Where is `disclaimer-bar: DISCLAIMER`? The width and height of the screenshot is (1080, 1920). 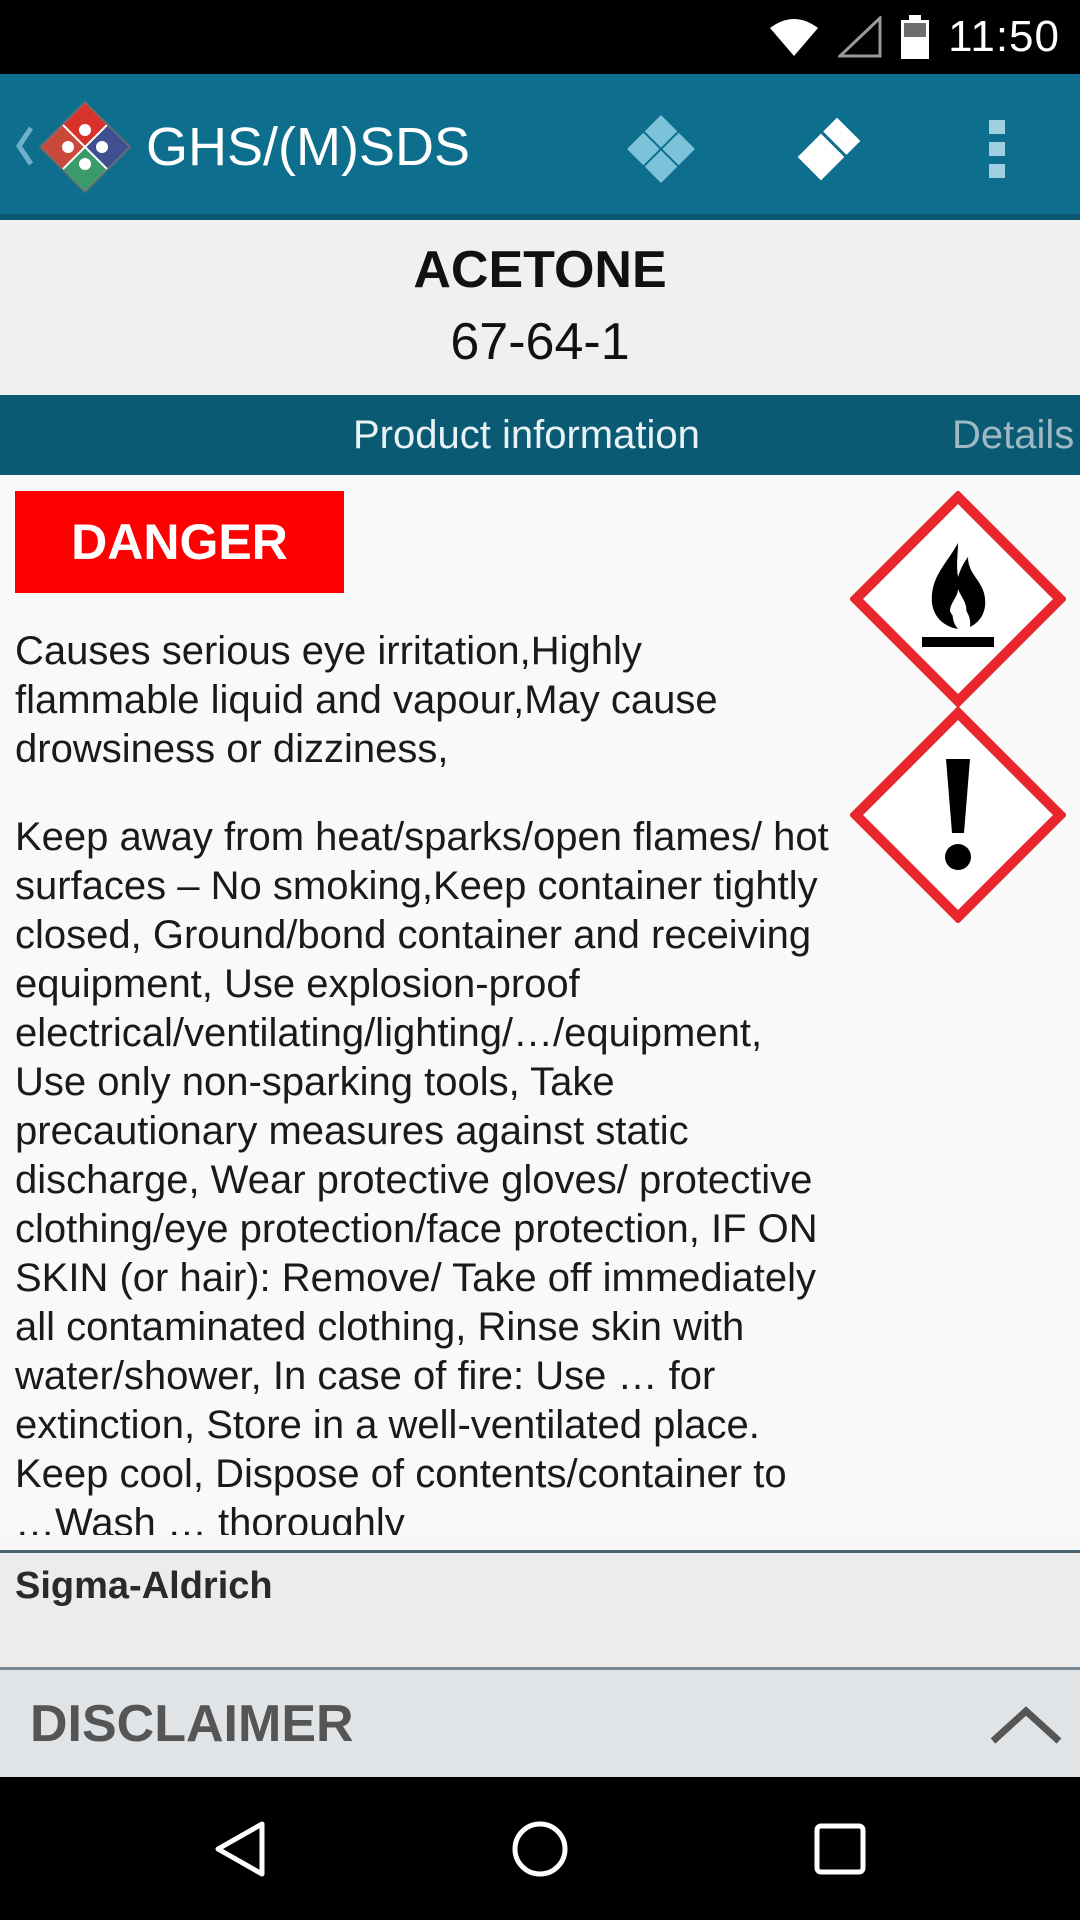 disclaimer-bar: DISCLAIMER is located at coordinates (540, 1722).